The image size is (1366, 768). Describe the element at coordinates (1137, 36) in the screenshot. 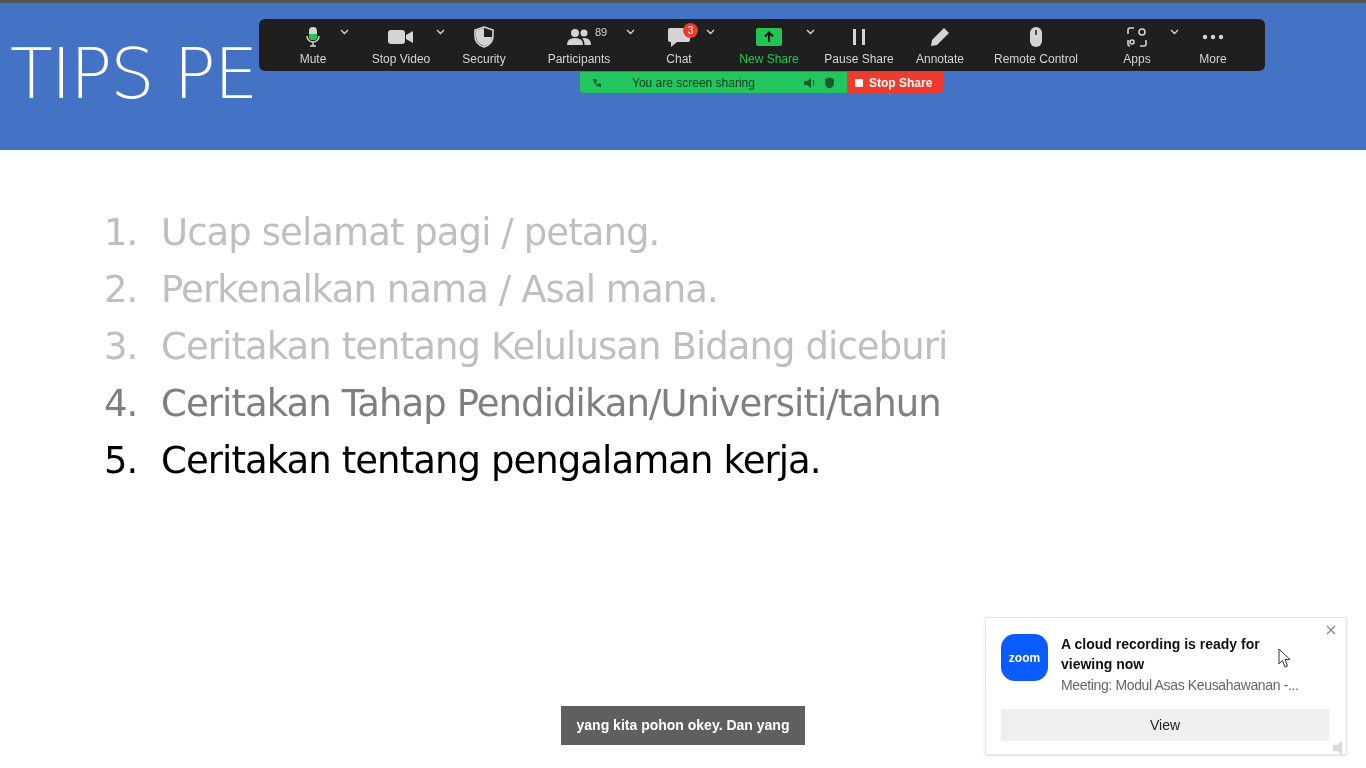

I see `apps-icon` at that location.